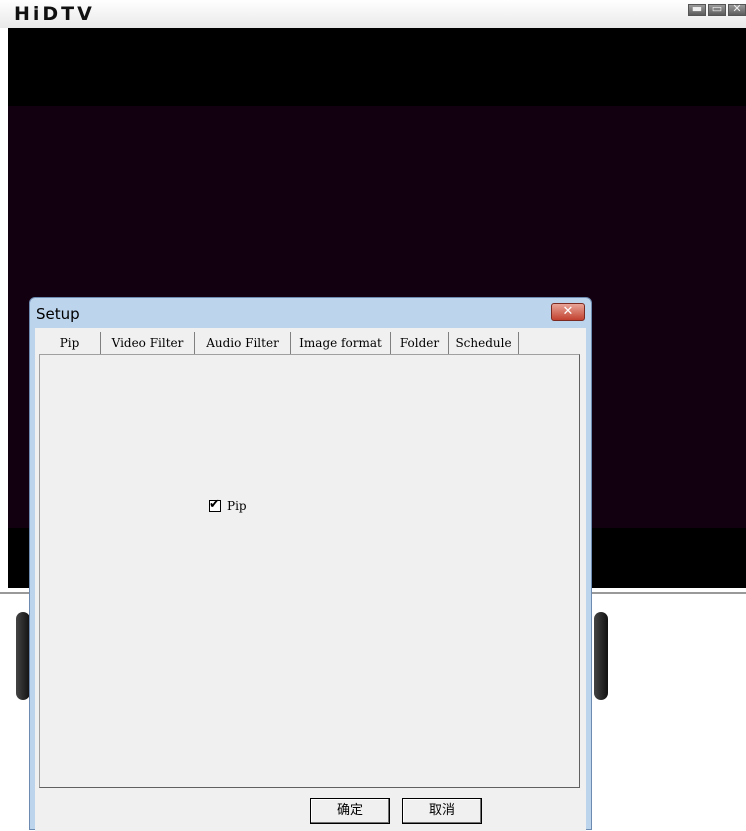  Describe the element at coordinates (601, 656) in the screenshot. I see `right-handle` at that location.